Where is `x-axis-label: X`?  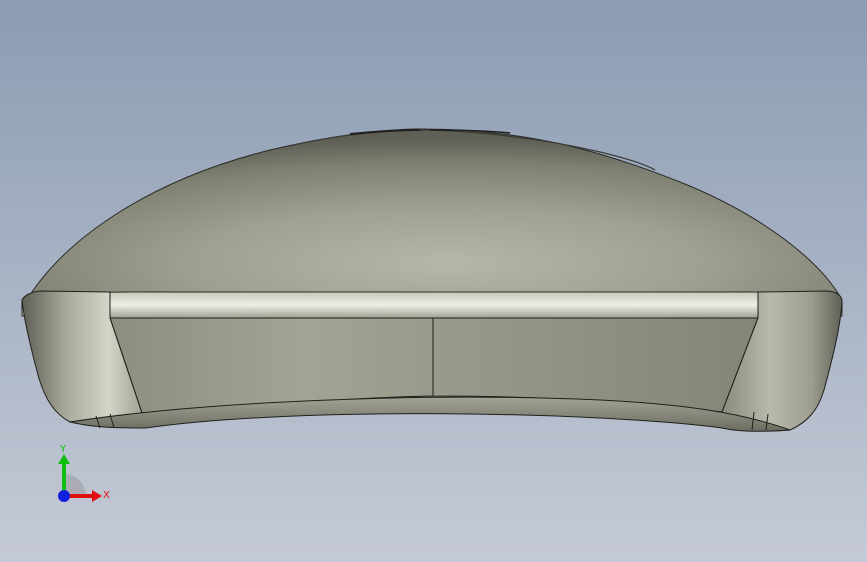 x-axis-label: X is located at coordinates (106, 495).